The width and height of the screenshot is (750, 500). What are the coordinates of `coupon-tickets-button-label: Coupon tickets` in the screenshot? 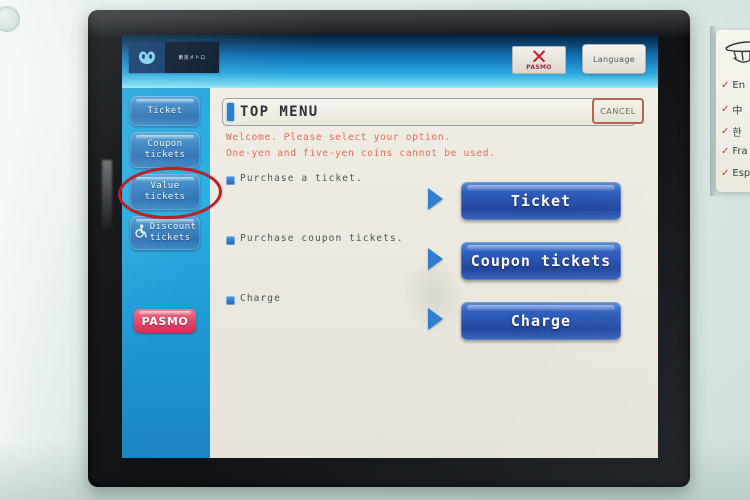 It's located at (541, 261).